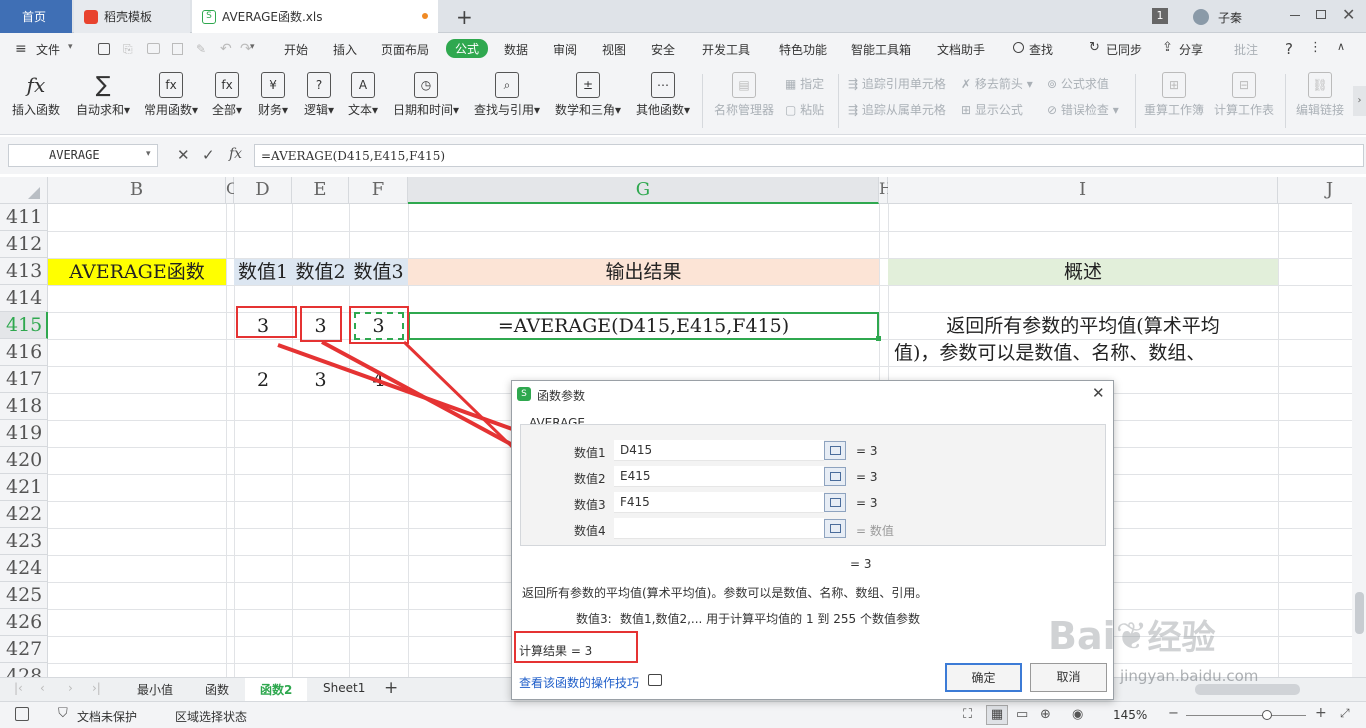 Image resolution: width=1366 pixels, height=728 pixels. What do you see at coordinates (1022, 714) in the screenshot?
I see `page-layout-view-icon: ▭` at bounding box center [1022, 714].